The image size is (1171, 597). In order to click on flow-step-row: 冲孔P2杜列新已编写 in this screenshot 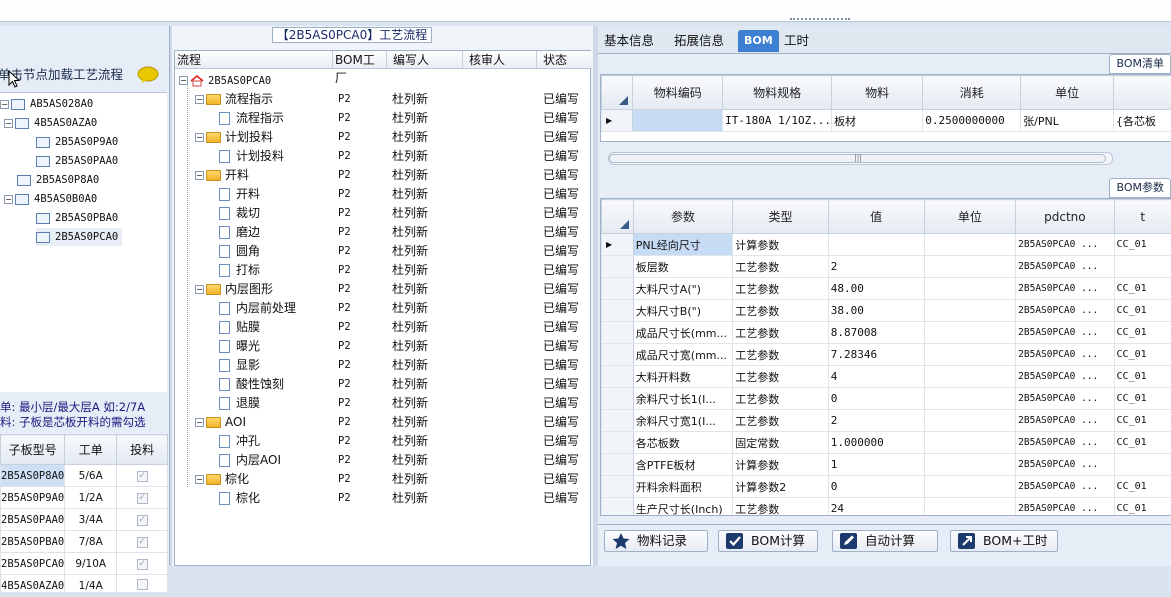, I will do `click(383, 441)`.